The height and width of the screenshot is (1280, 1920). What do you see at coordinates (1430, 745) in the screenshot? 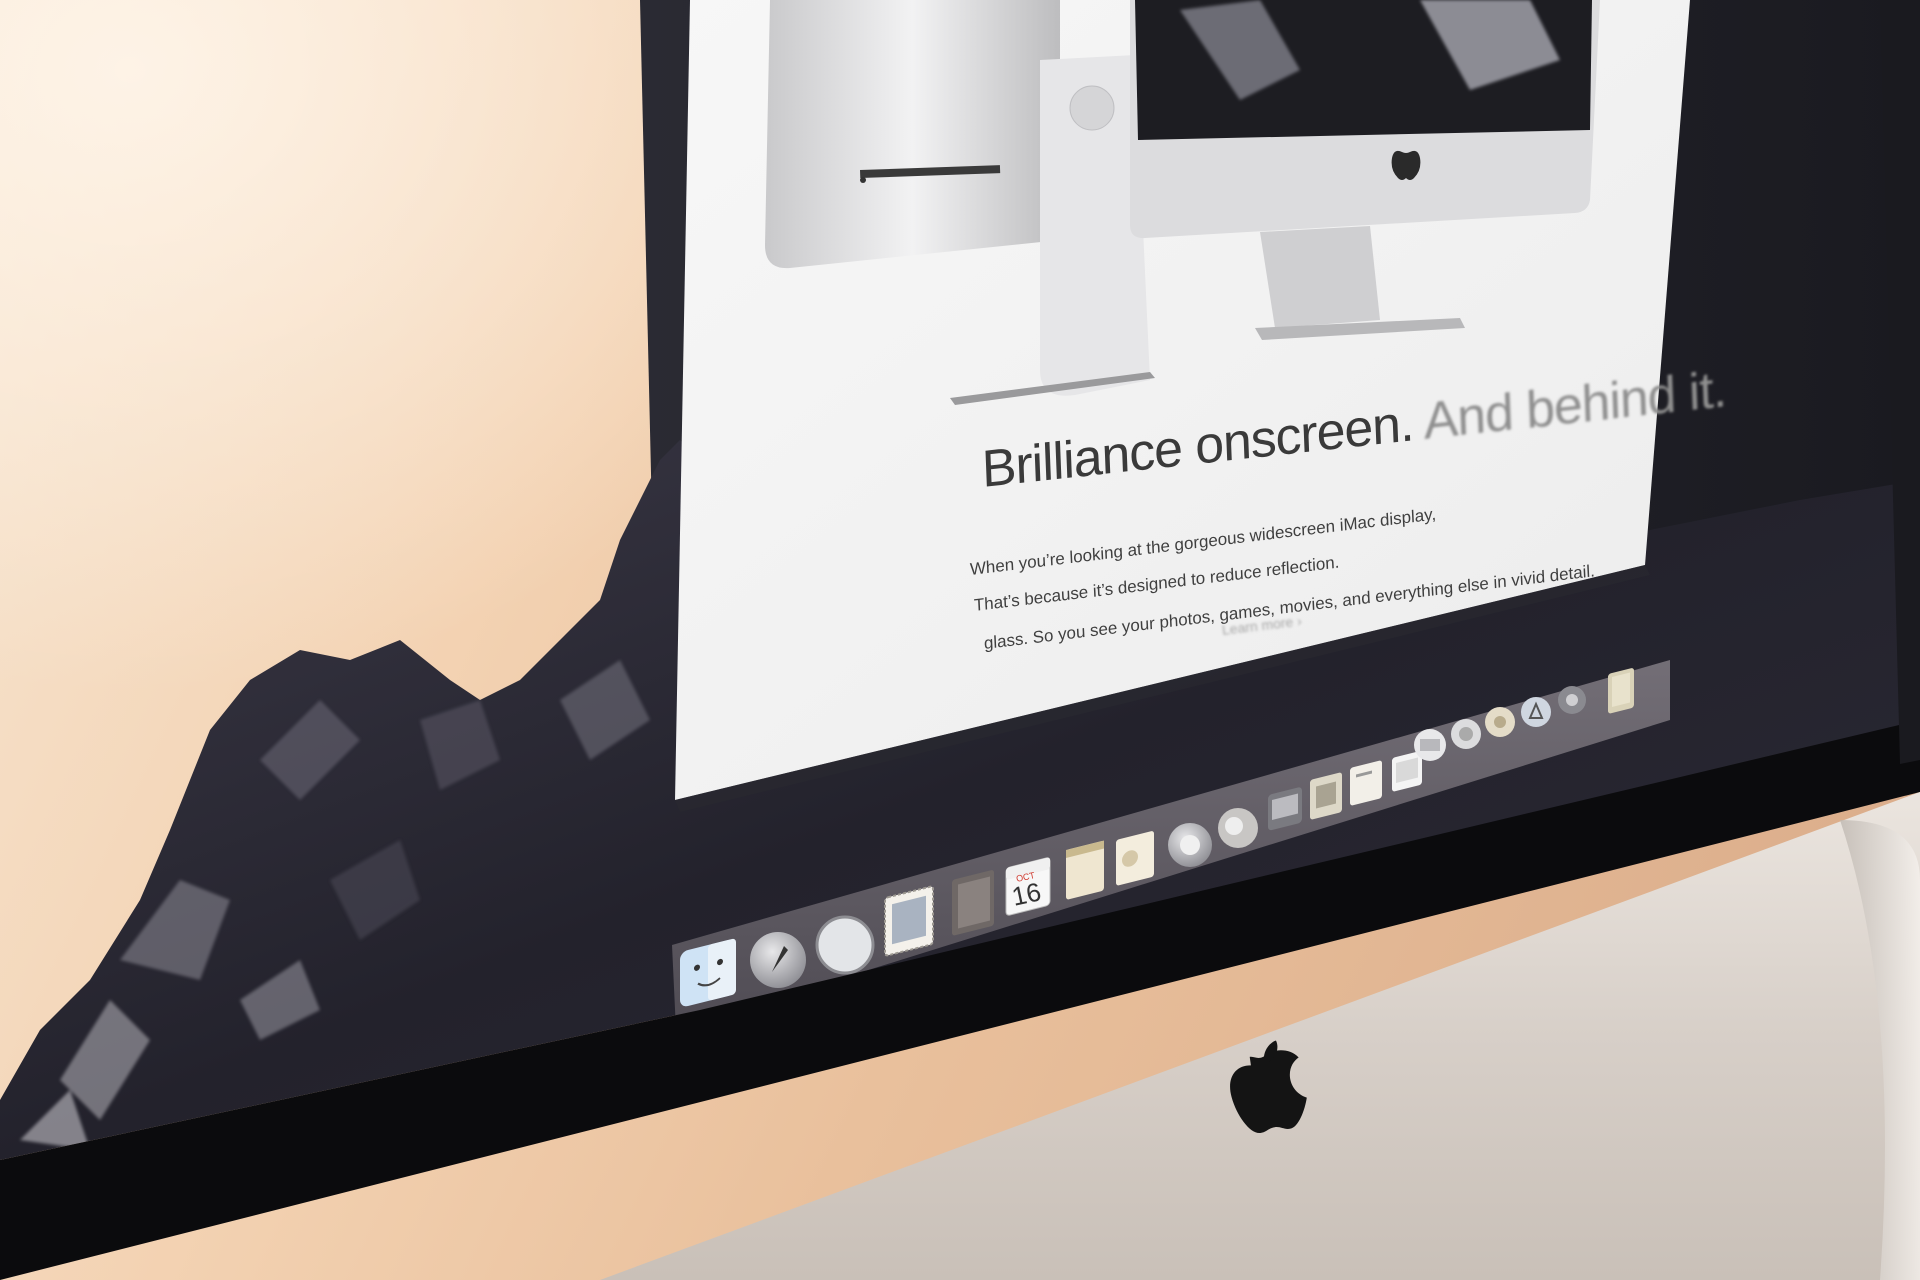
I see `keynote-icon` at bounding box center [1430, 745].